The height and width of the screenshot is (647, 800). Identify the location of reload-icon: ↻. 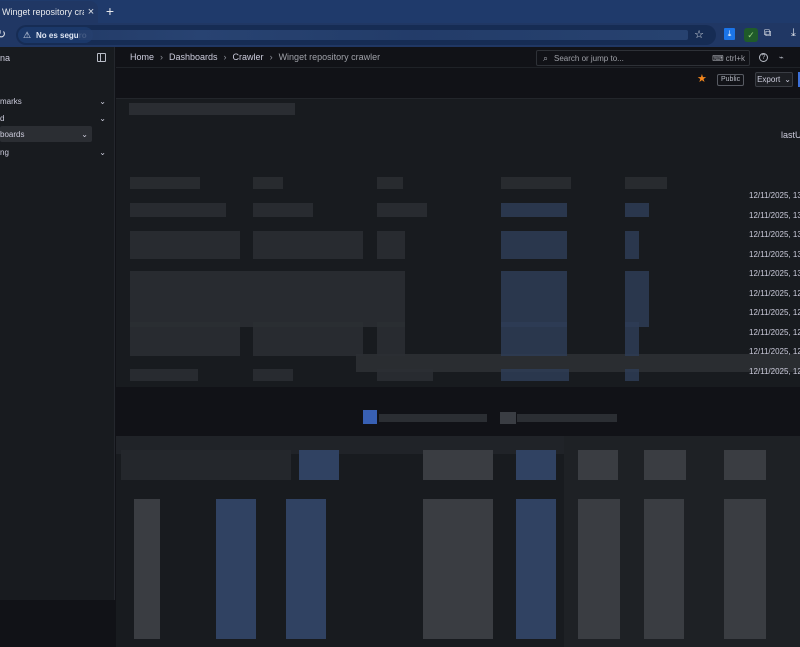
(5, 35).